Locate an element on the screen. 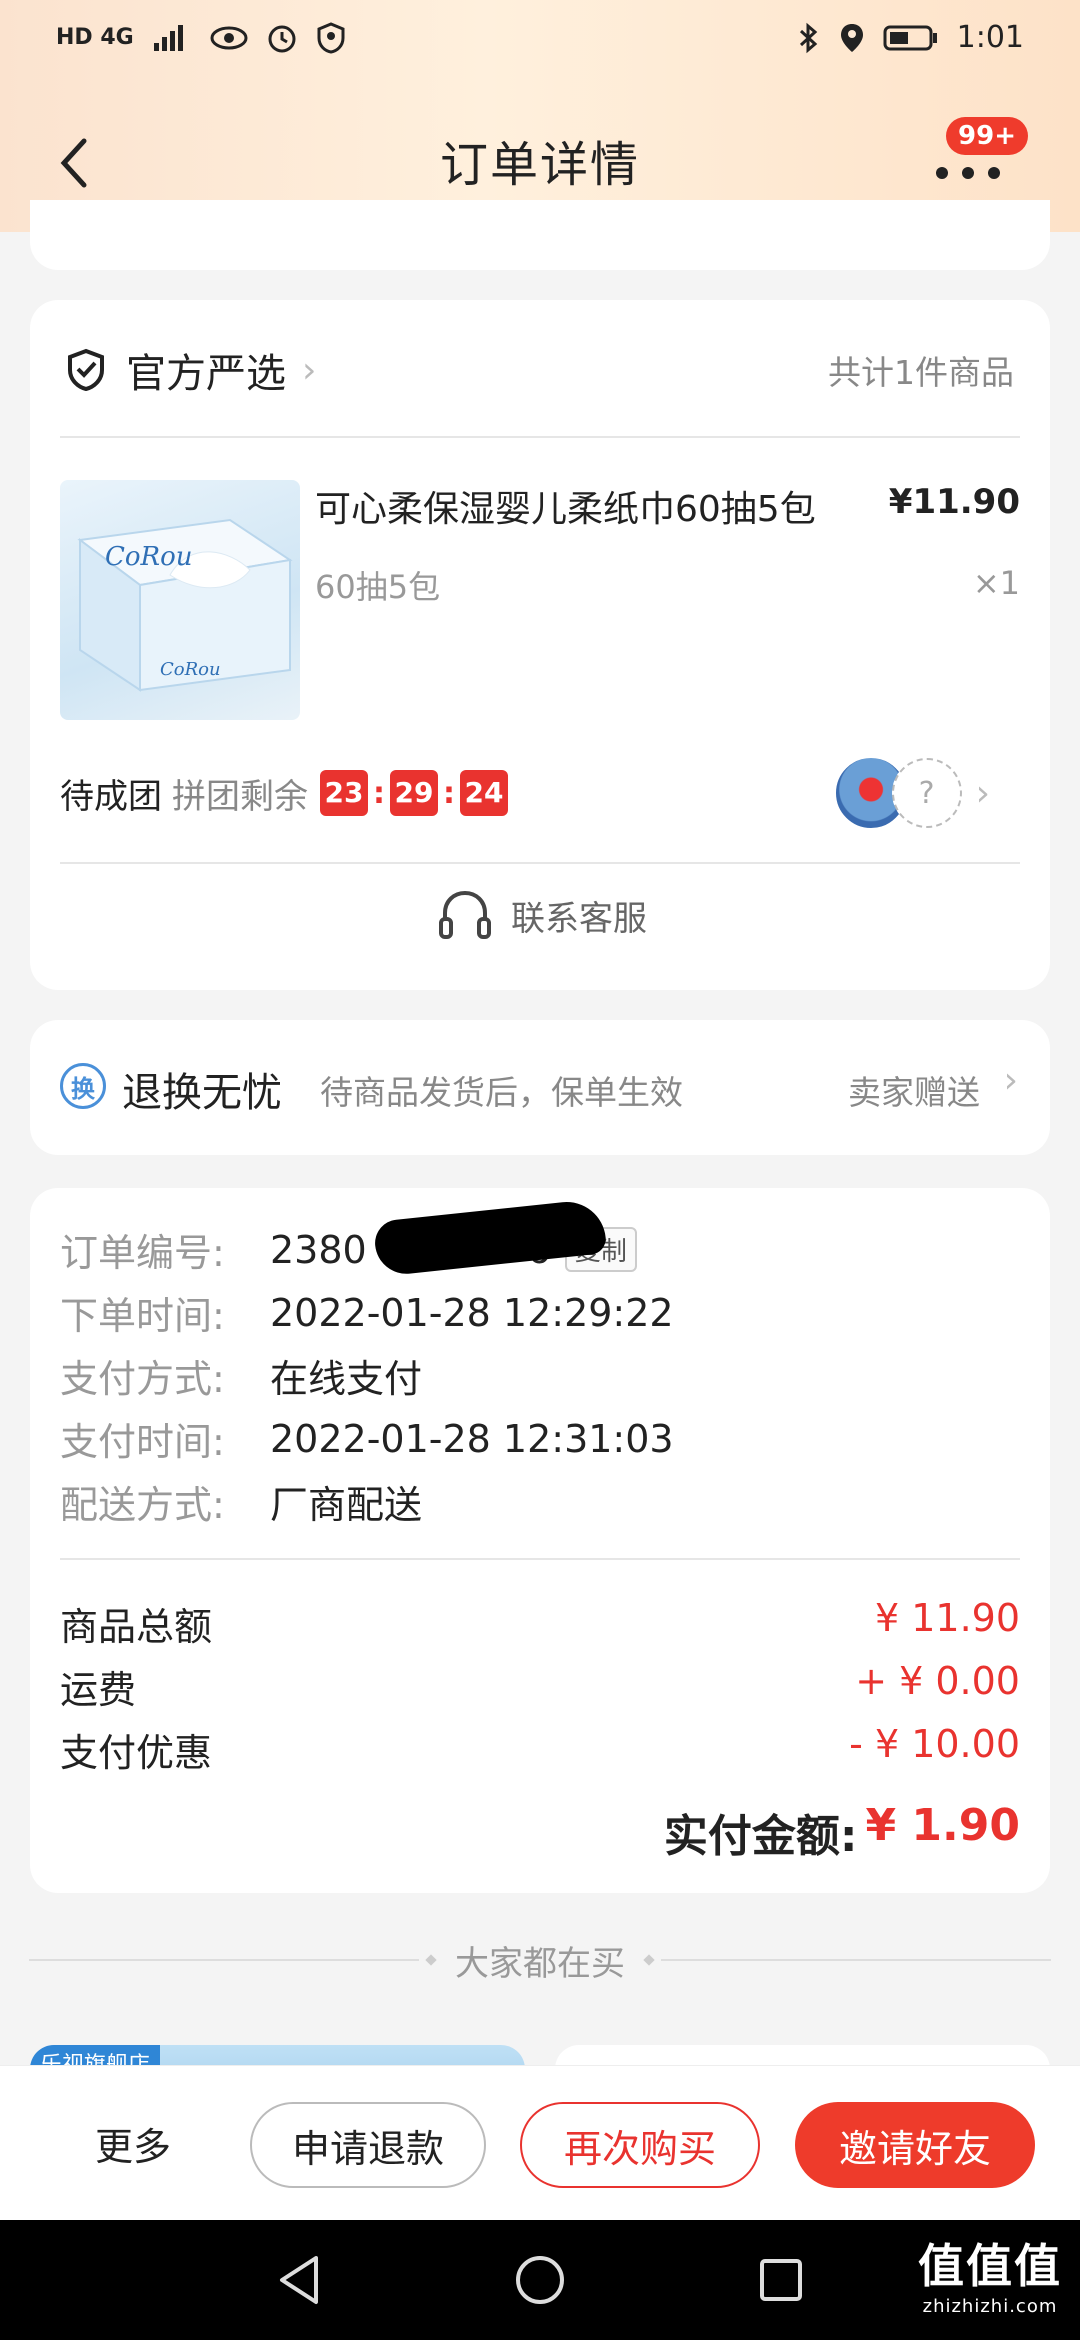 This screenshot has height=2340, width=1080. recommend-header: 大家都在买 is located at coordinates (540, 1960).